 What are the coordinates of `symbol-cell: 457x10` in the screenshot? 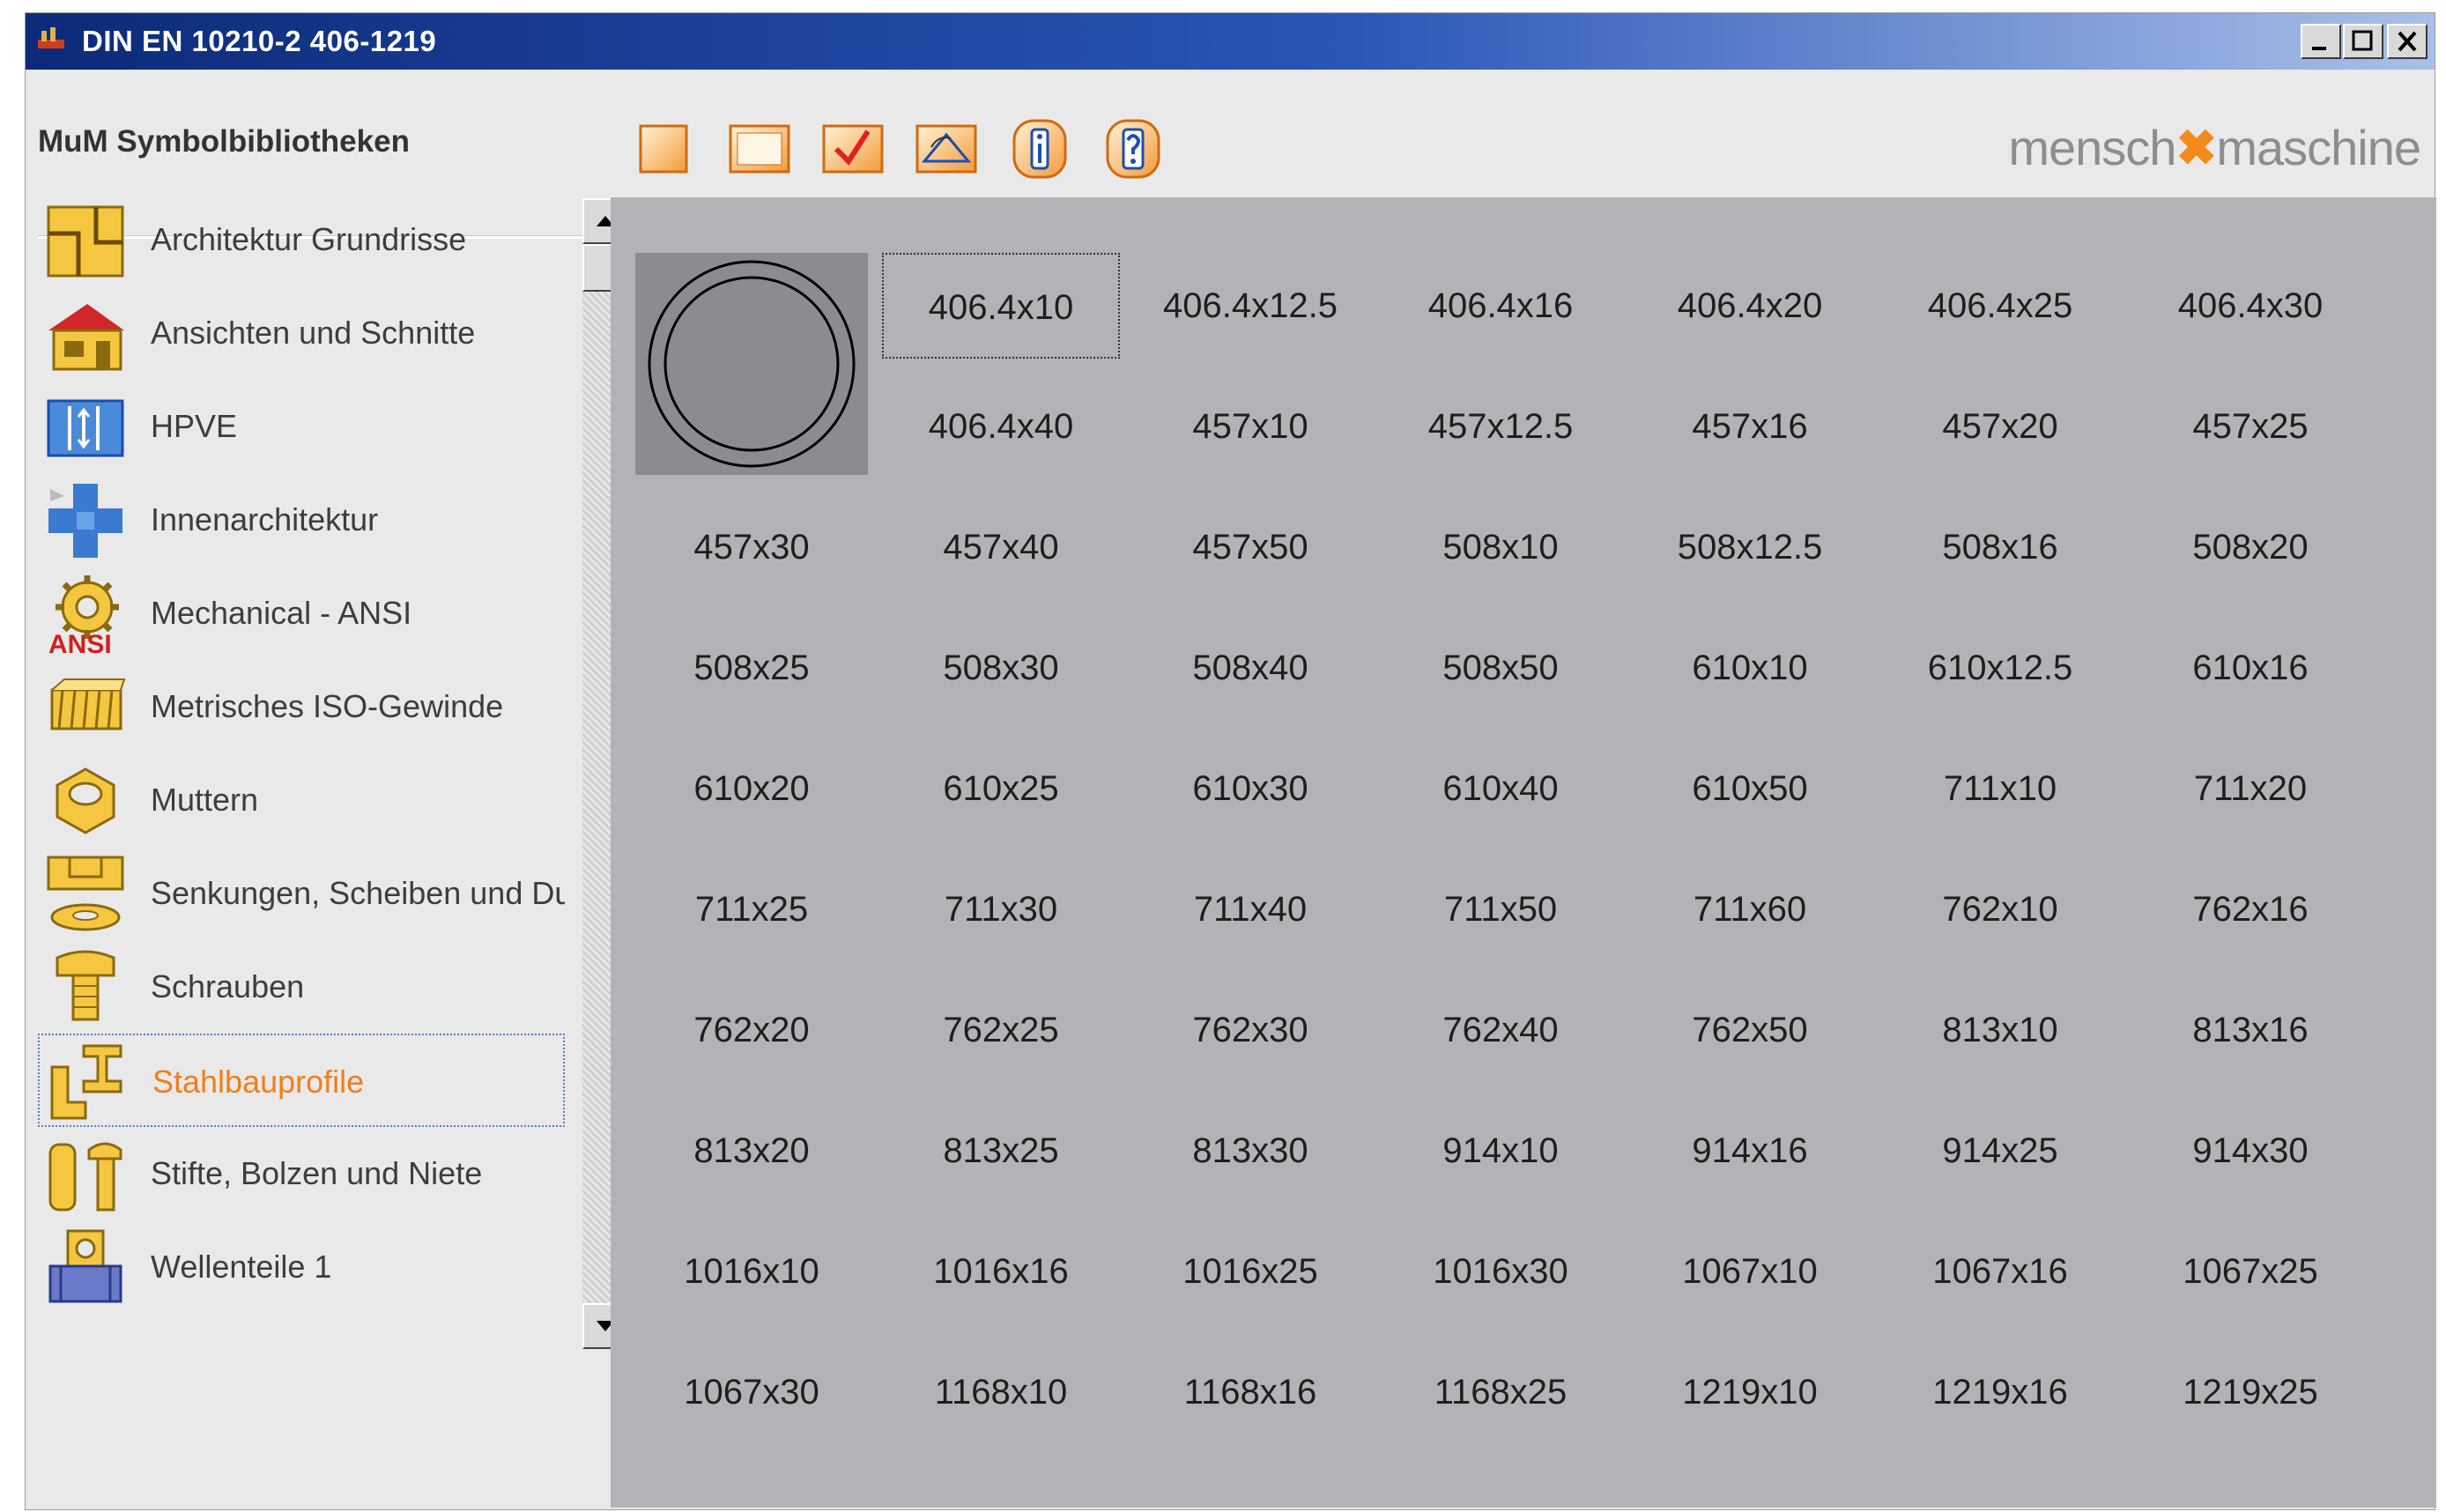 It's located at (1250, 426).